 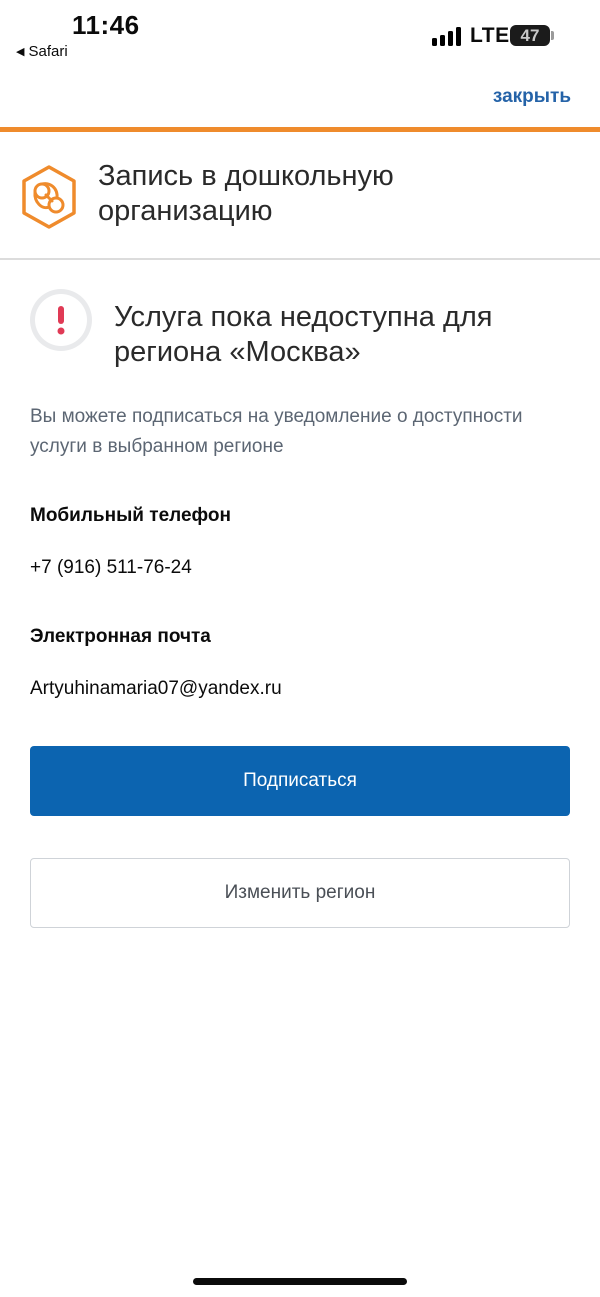 I want to click on service-header: Запись в дошкольную организацию, so click(x=300, y=196).